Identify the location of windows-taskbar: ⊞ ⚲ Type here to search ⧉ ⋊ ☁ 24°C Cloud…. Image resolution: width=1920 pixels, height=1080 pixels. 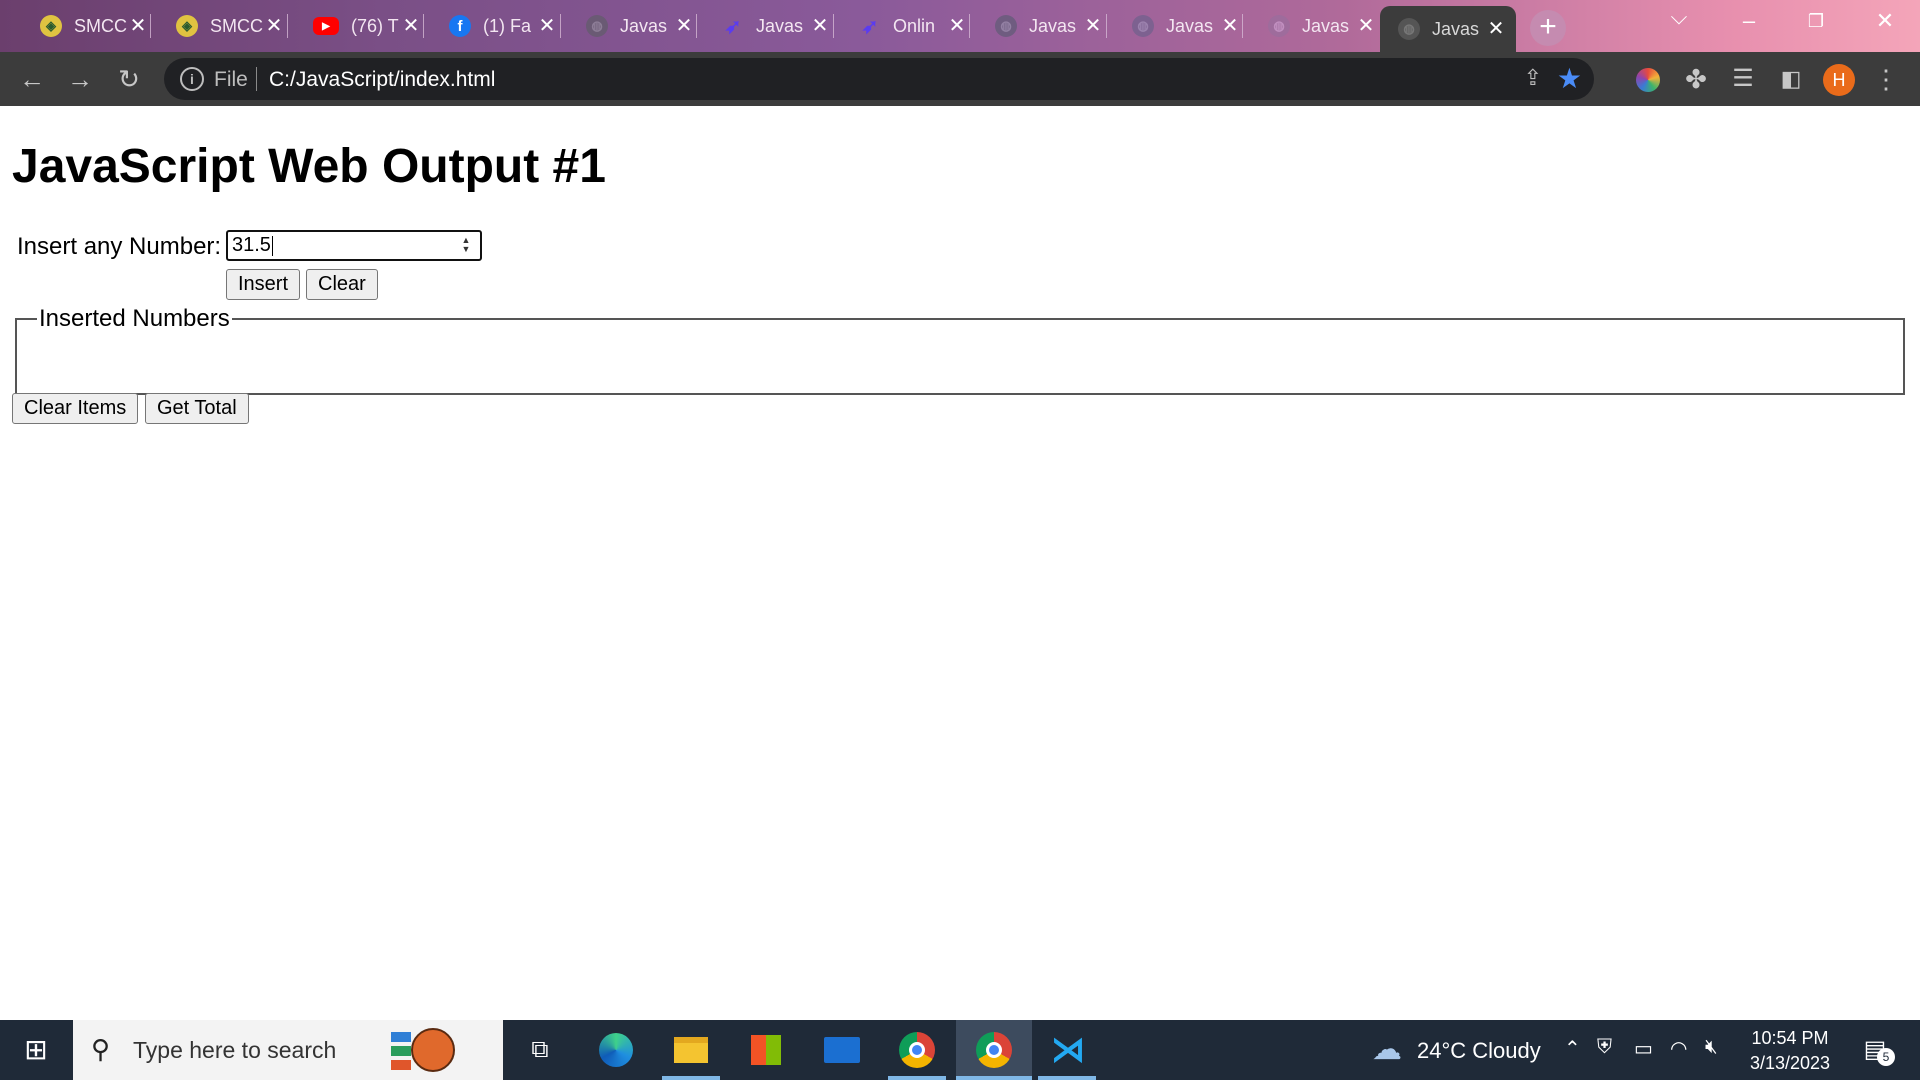
(960, 1050).